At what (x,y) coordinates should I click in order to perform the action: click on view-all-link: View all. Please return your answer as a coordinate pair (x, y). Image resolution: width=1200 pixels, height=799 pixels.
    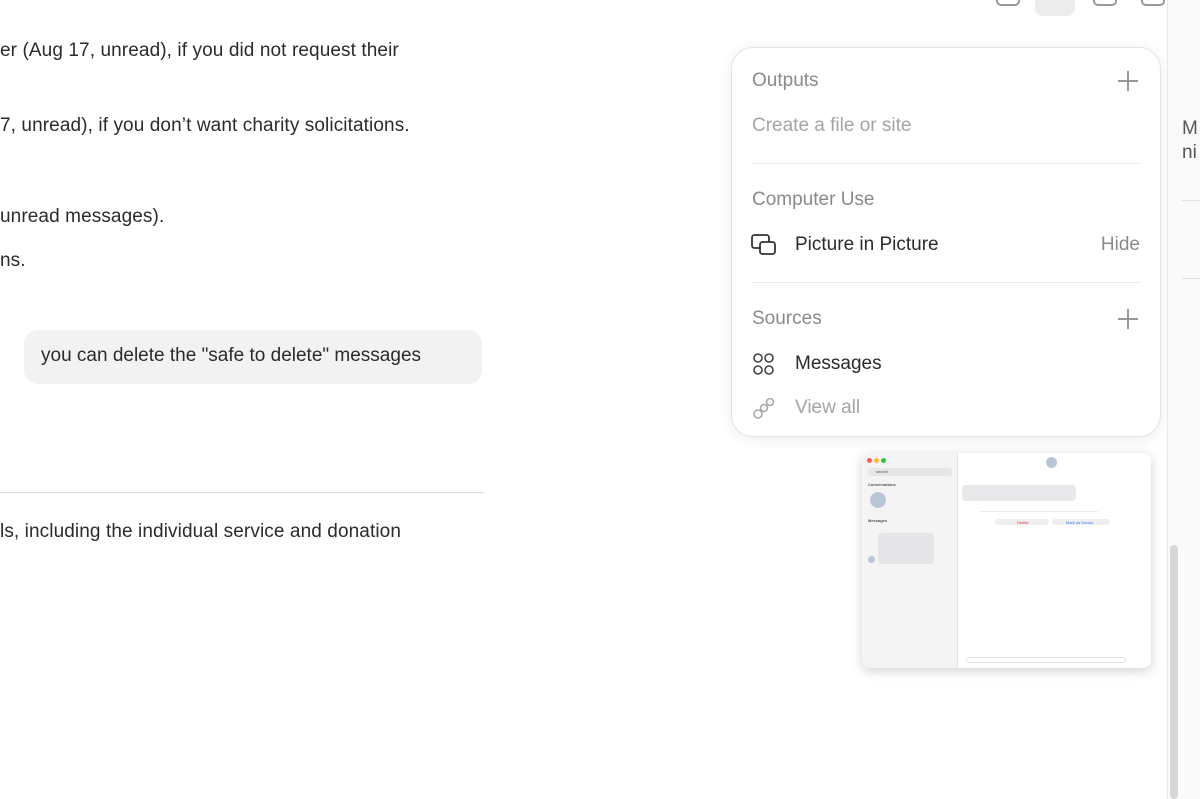
    Looking at the image, I should click on (827, 408).